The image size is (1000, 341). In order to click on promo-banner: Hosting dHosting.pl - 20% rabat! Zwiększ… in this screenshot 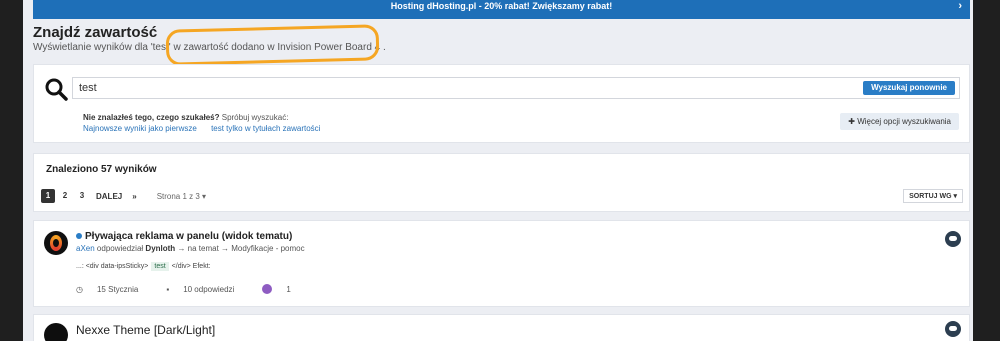, I will do `click(501, 9)`.